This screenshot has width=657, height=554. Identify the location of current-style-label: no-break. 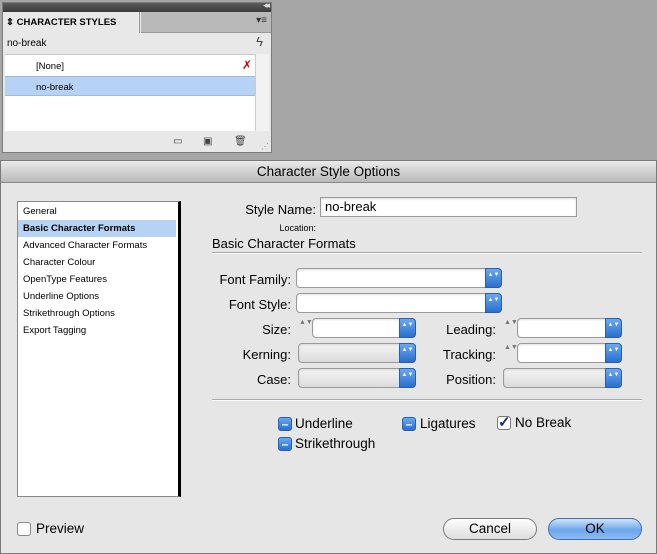
(27, 43).